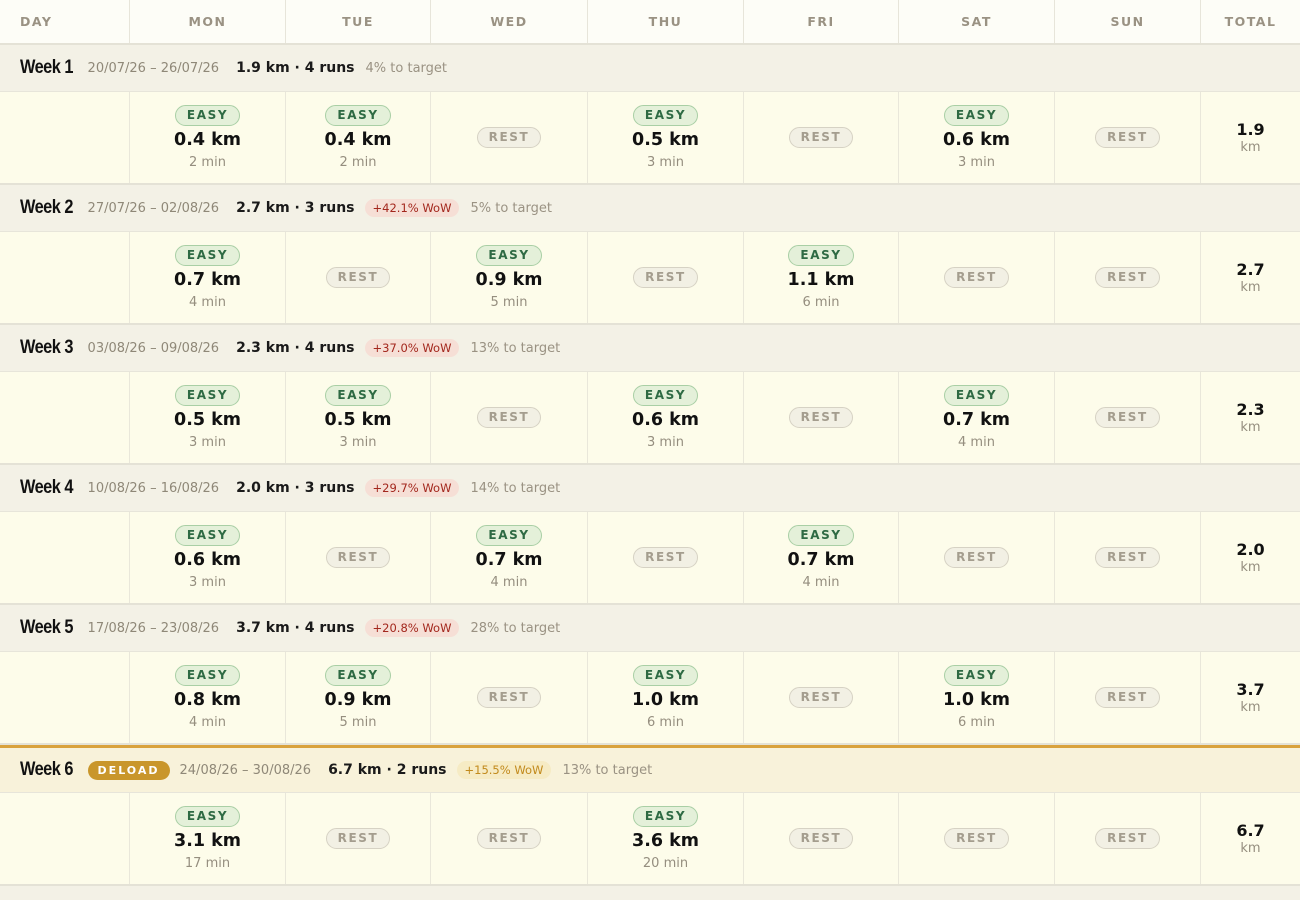 The width and height of the screenshot is (1300, 900). Describe the element at coordinates (1250, 557) in the screenshot. I see `week-total-cell: 2.0 km` at that location.